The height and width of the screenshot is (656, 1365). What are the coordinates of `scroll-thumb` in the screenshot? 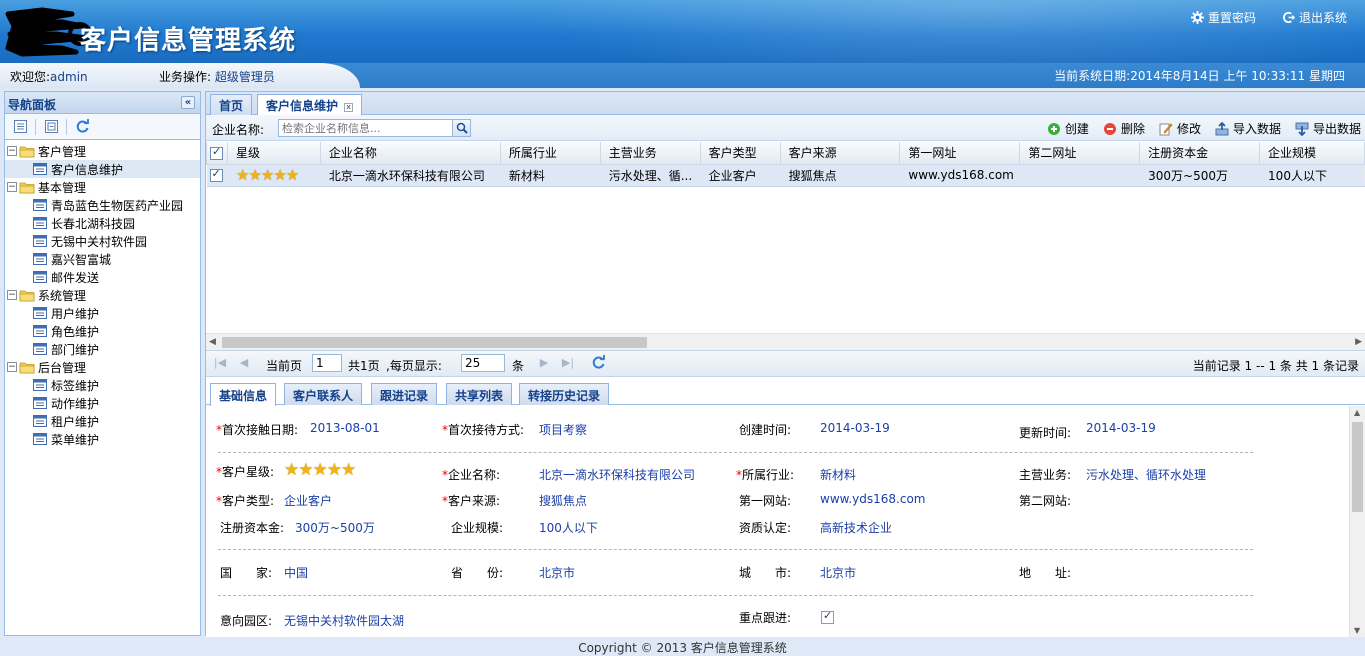 It's located at (434, 342).